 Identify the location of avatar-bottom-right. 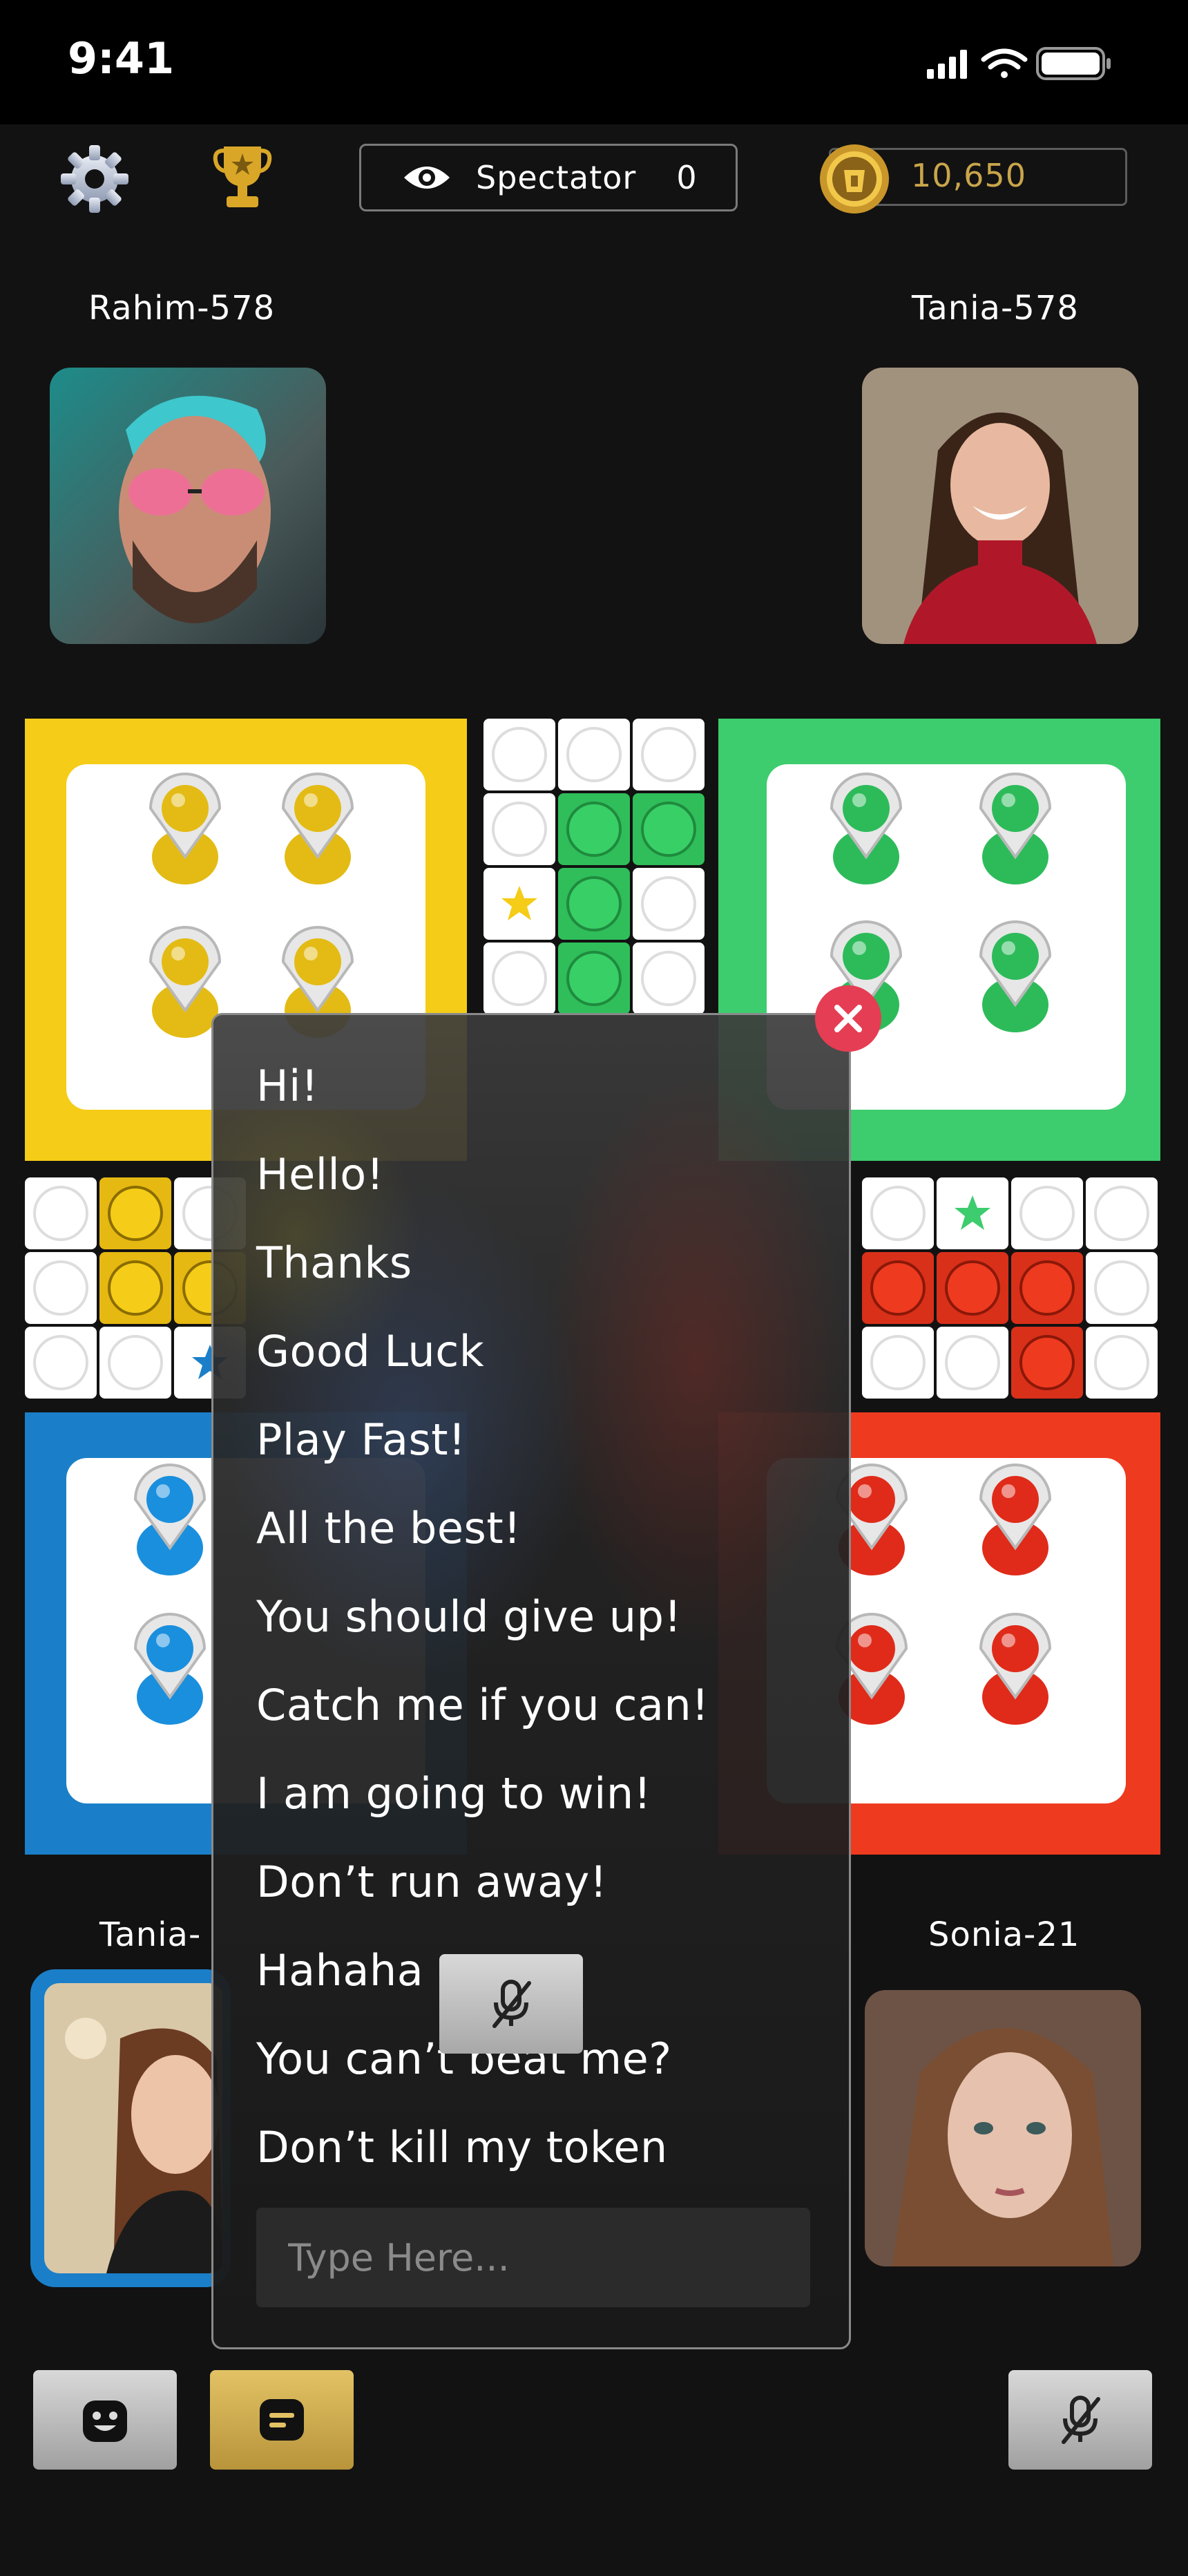
(1003, 2128).